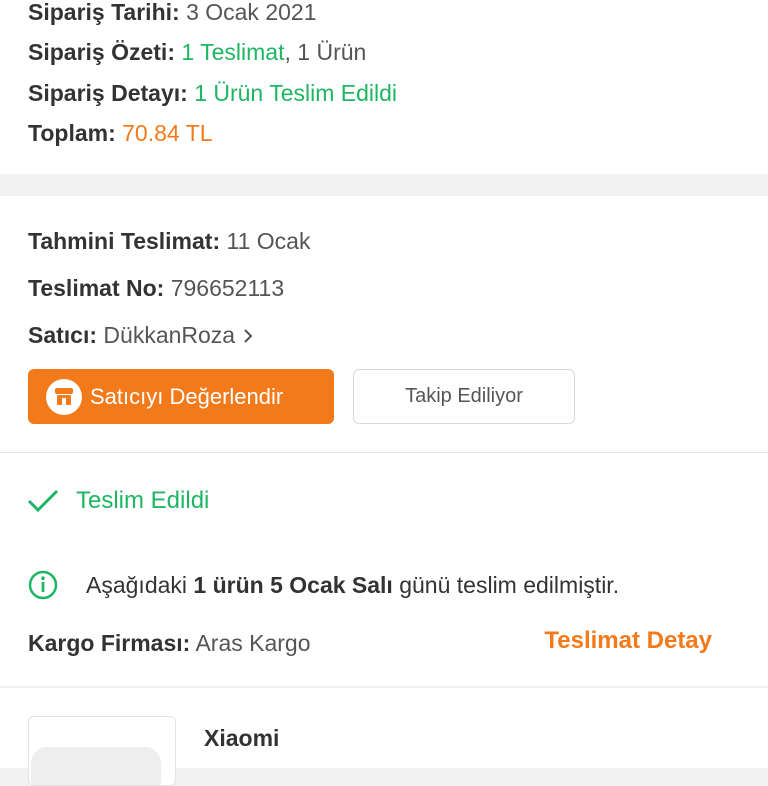  I want to click on info-icon, so click(43, 585).